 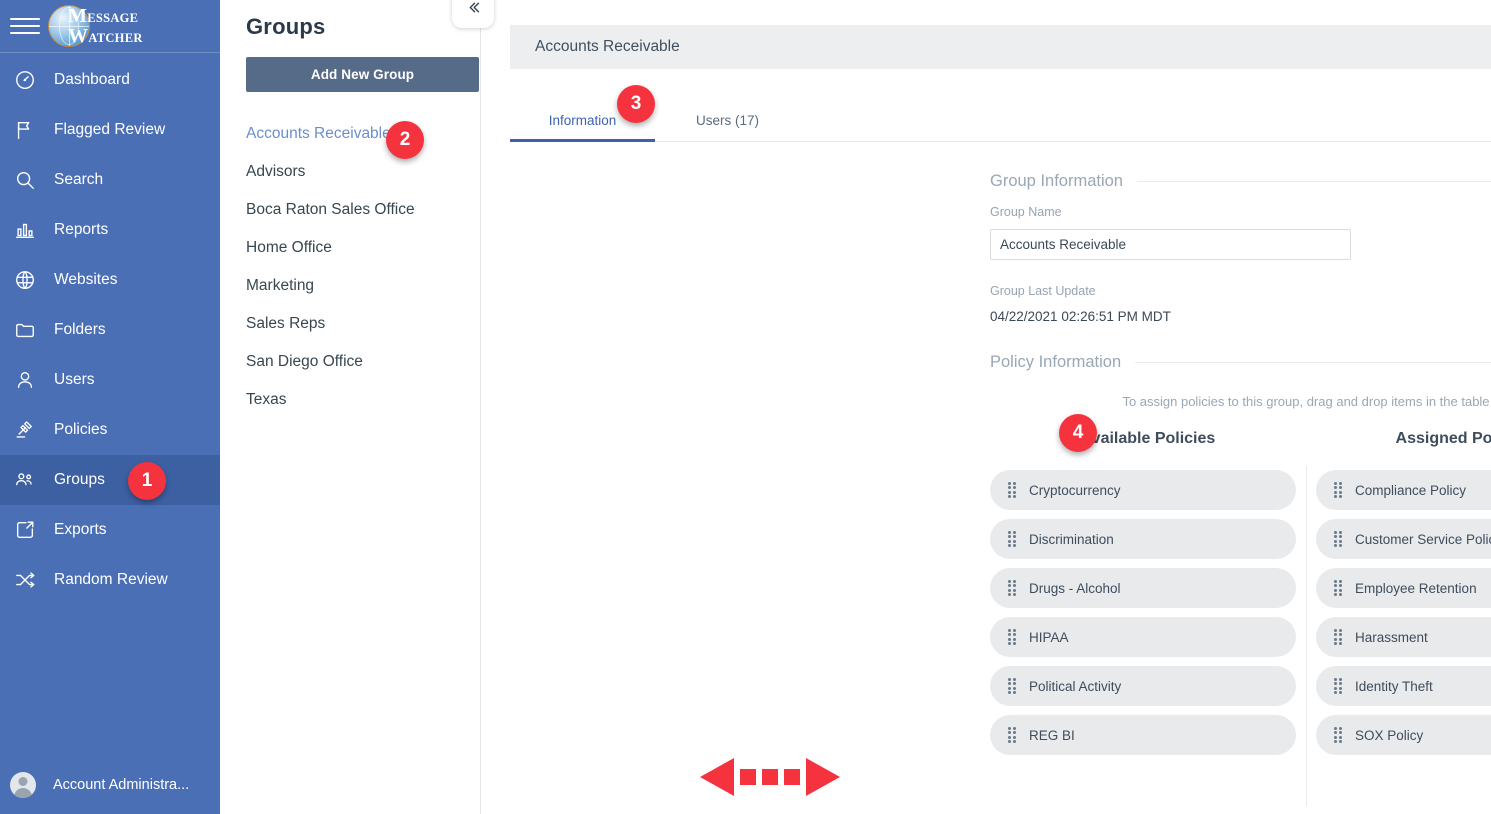 I want to click on sidebar-item-random-review: Random Review, so click(x=110, y=580).